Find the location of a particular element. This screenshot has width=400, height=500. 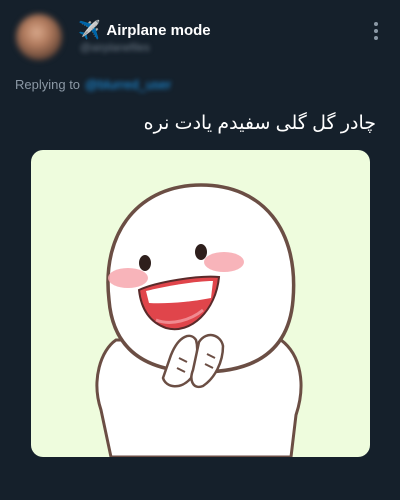

reply-handle-link: @blurred_user is located at coordinates (128, 84).